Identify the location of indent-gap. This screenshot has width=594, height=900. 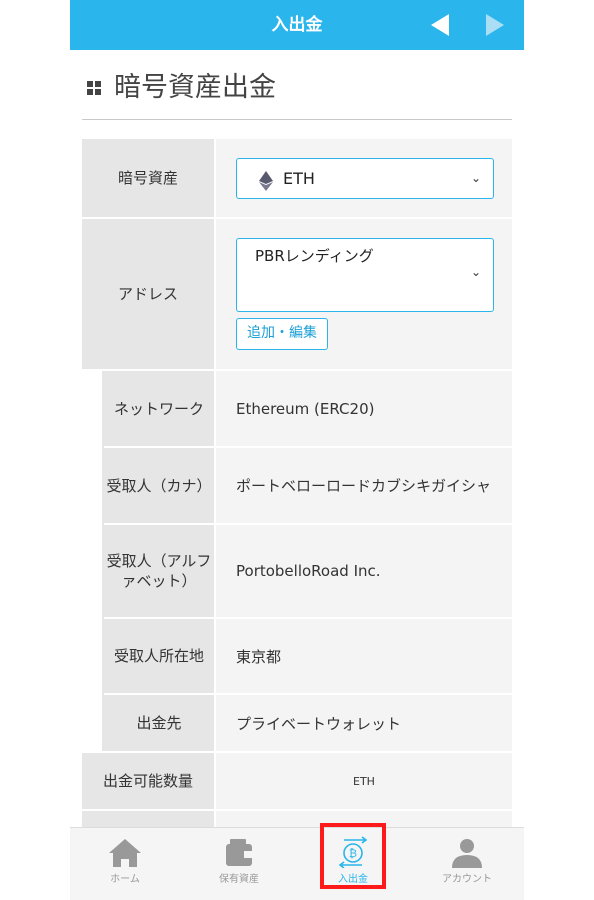
(92, 561).